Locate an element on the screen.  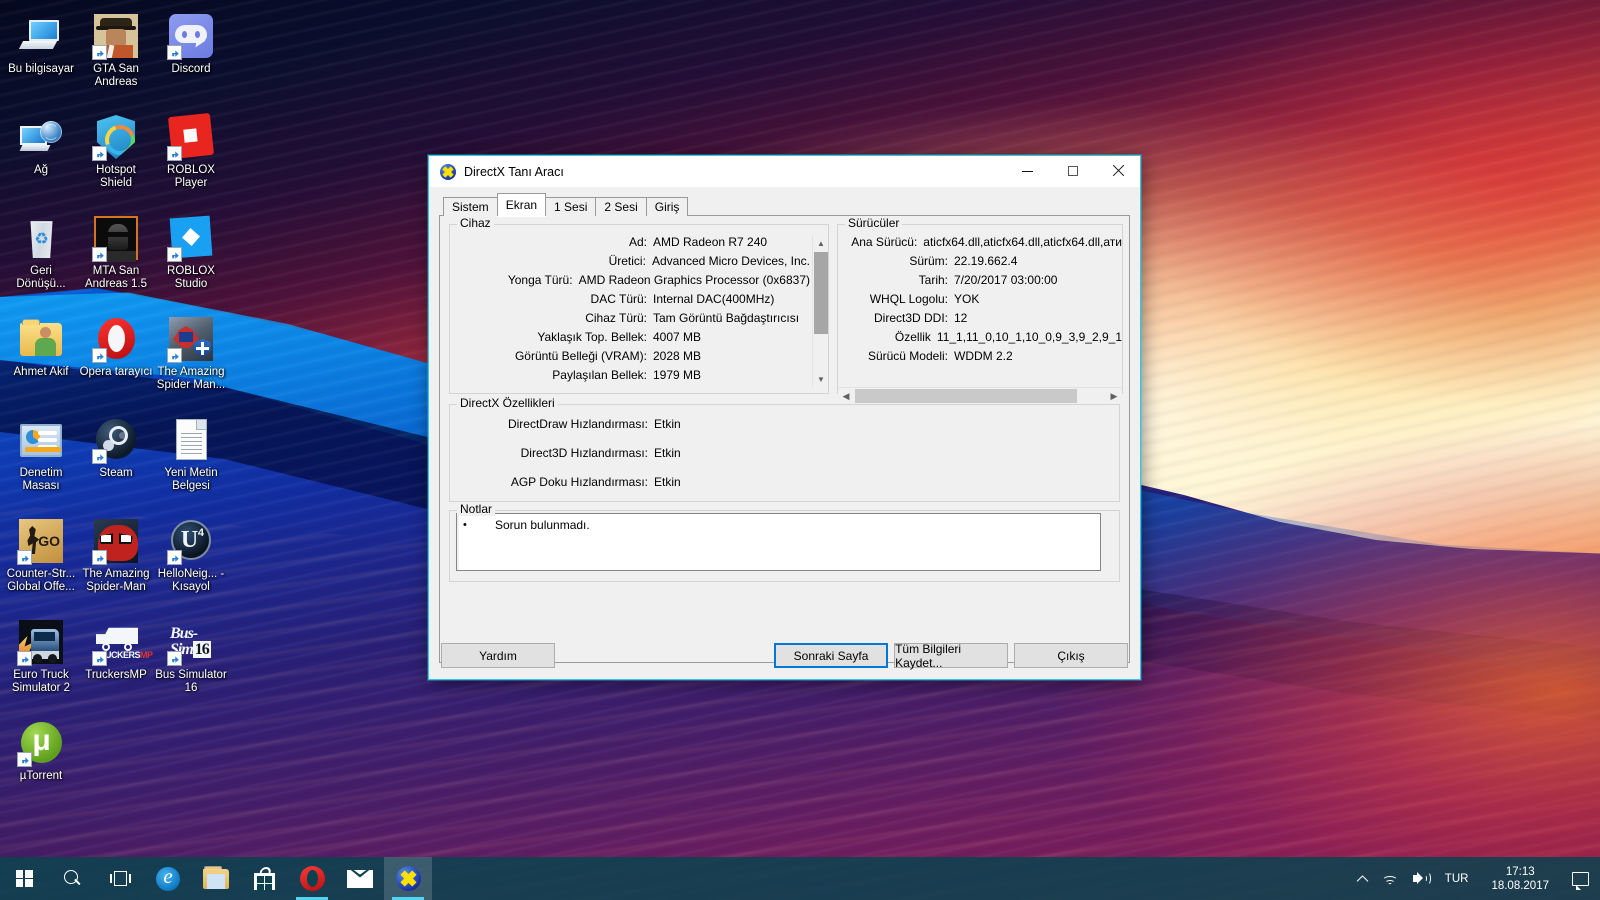
close-icon is located at coordinates (1118, 171).